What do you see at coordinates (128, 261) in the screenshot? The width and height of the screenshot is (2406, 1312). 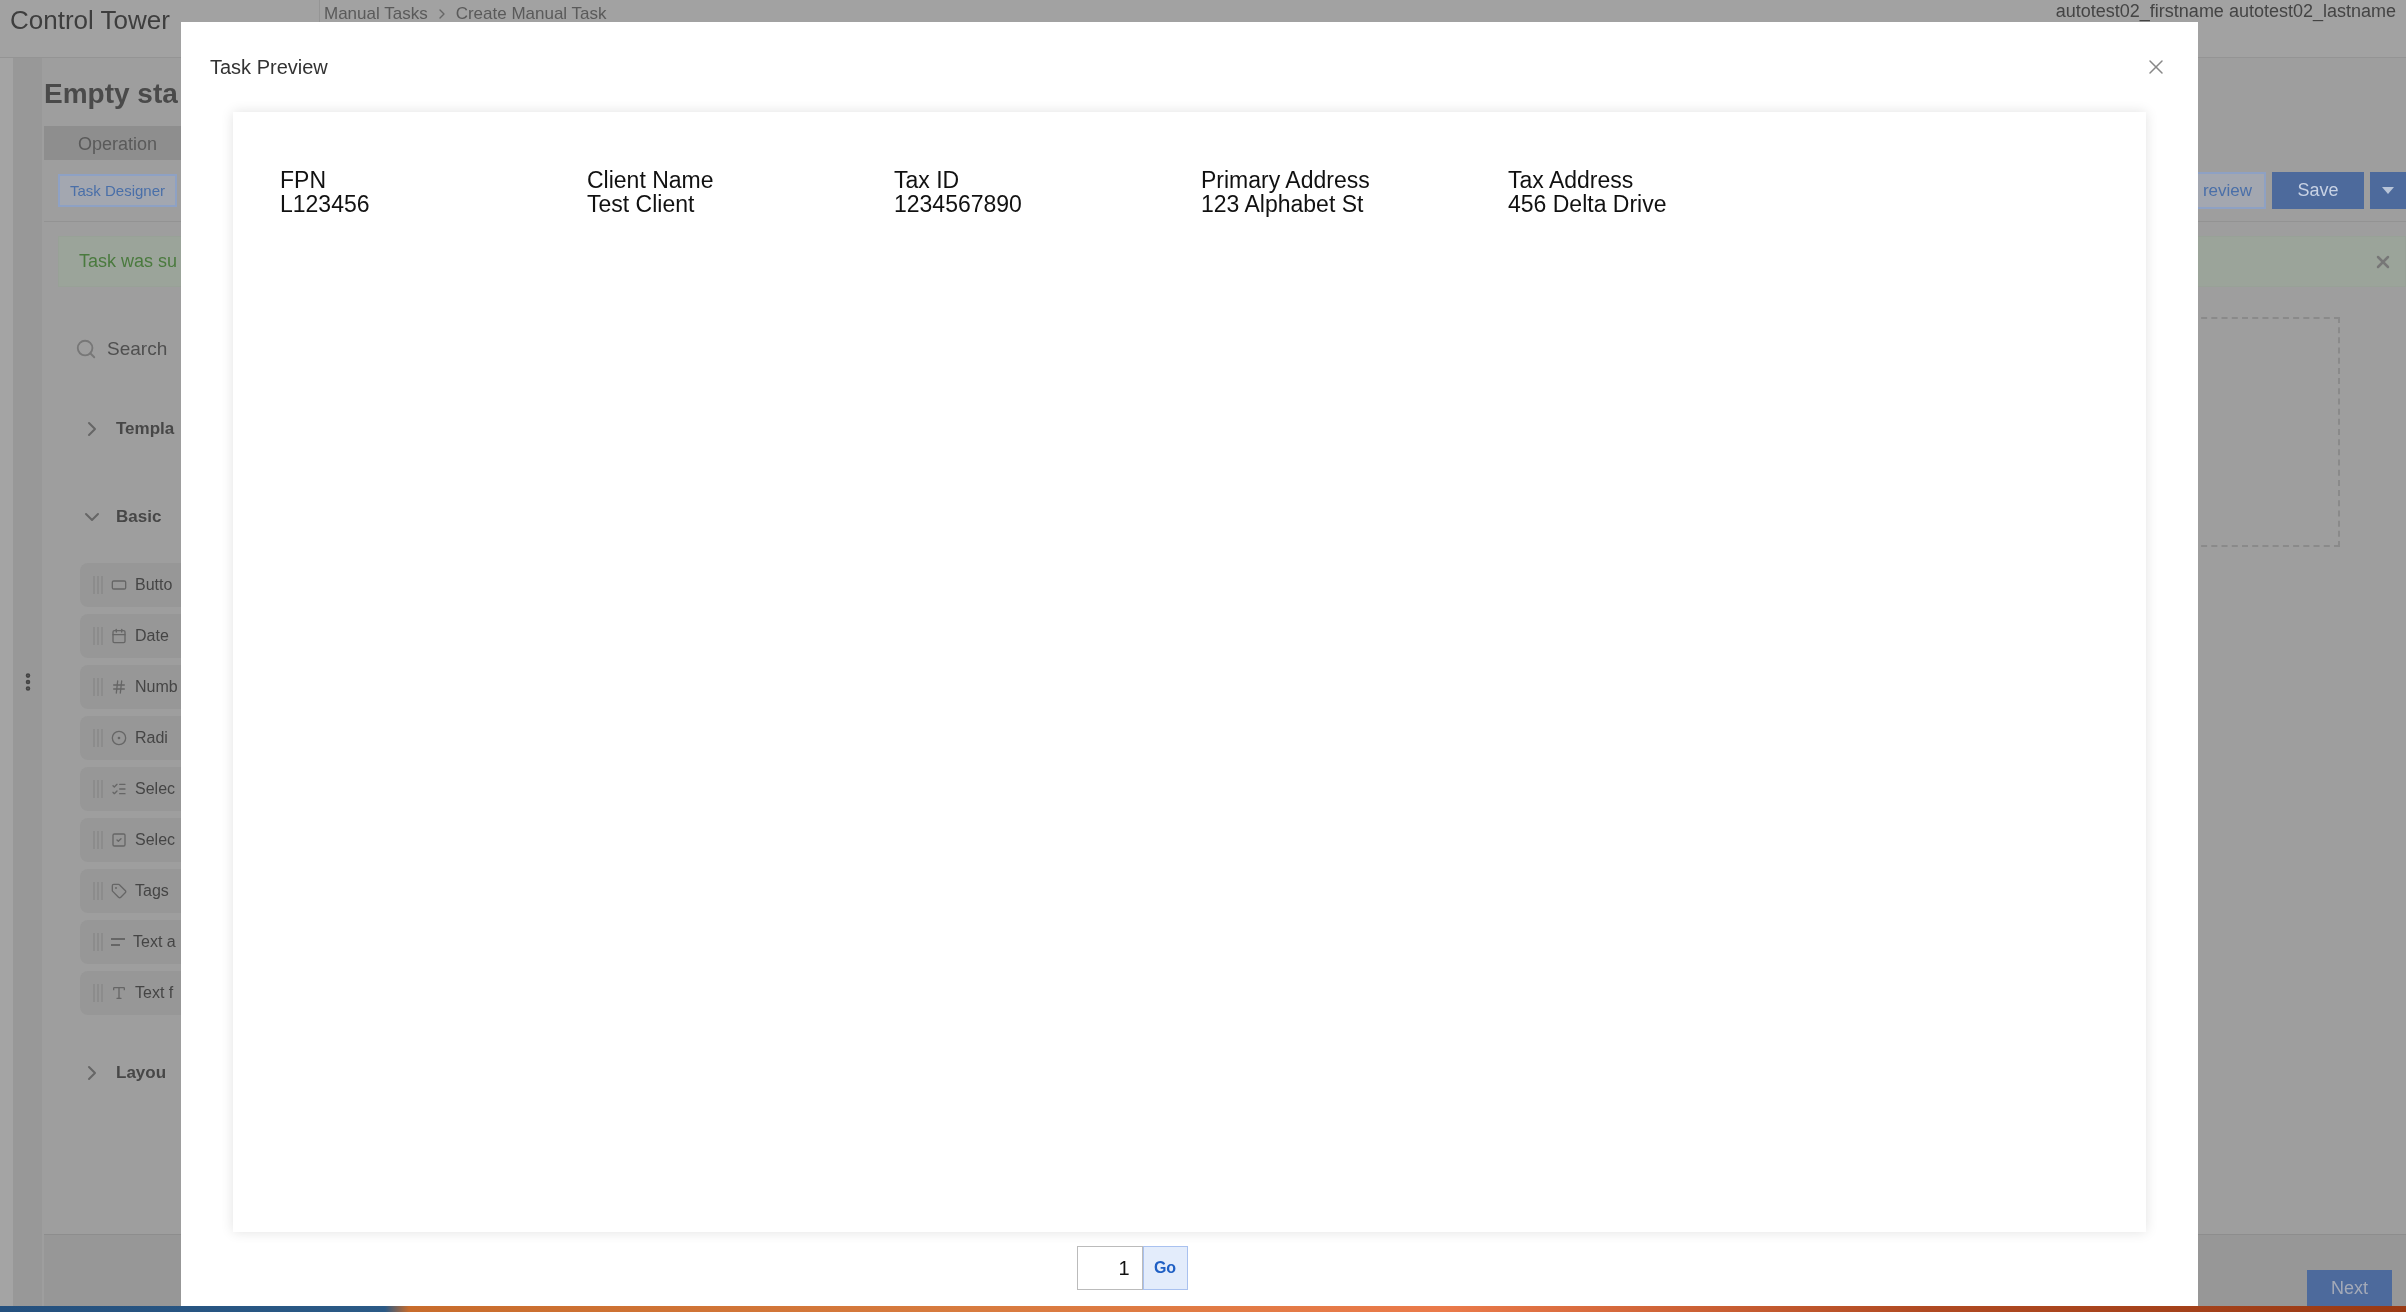 I see `alert-message: Task was su` at bounding box center [128, 261].